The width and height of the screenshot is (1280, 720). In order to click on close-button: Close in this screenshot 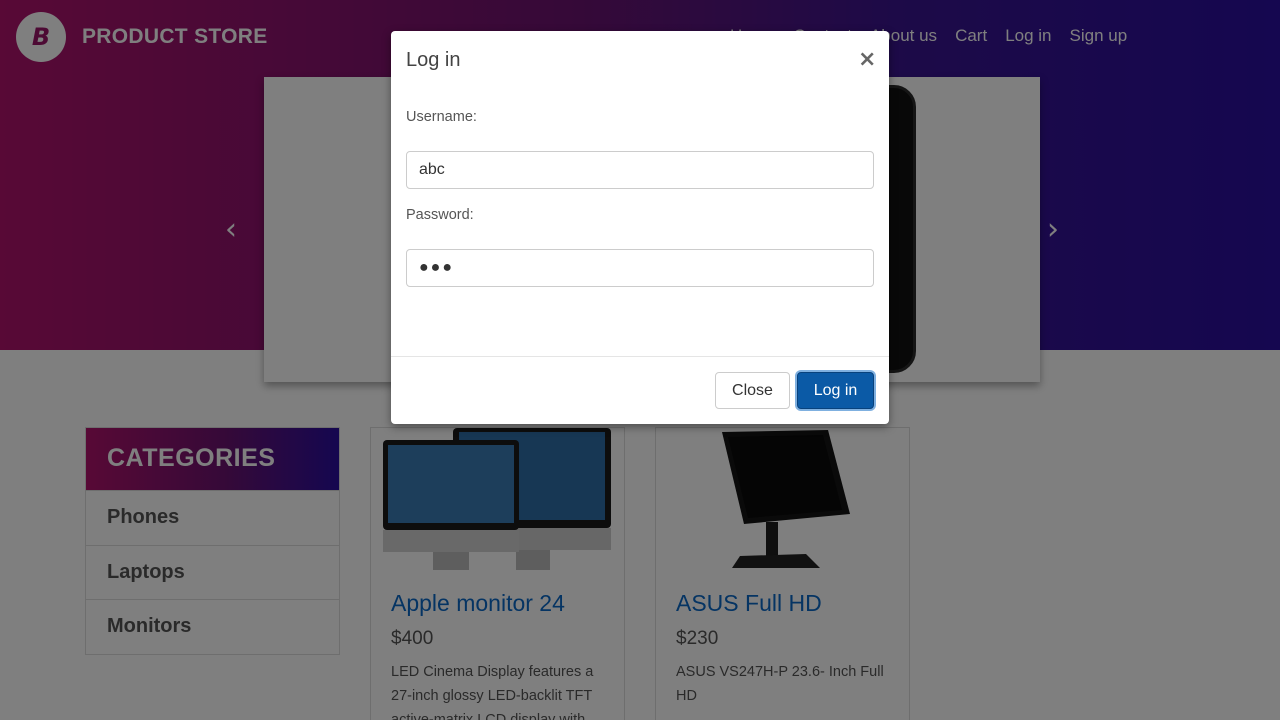, I will do `click(752, 390)`.